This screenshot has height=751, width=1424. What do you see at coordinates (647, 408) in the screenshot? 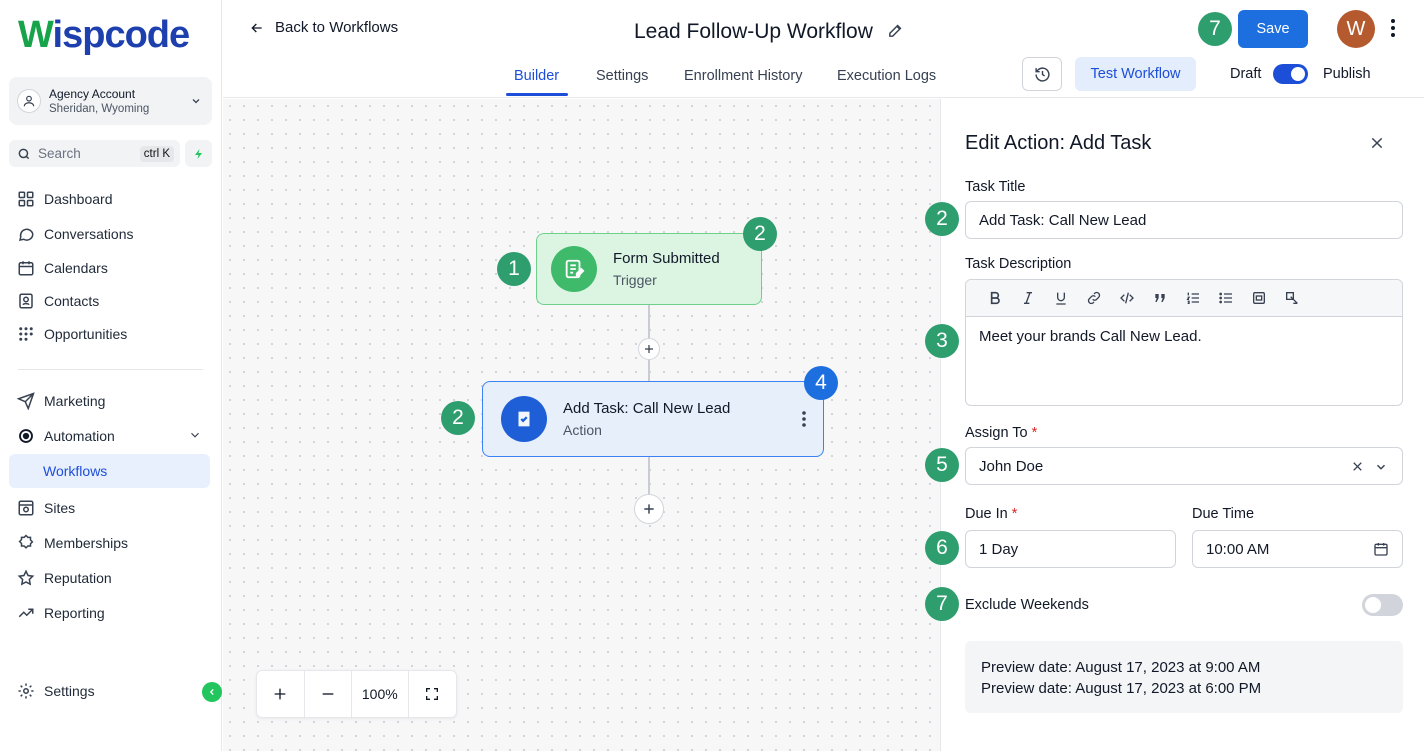
I see `action-title: Add Task: Call New Lead` at bounding box center [647, 408].